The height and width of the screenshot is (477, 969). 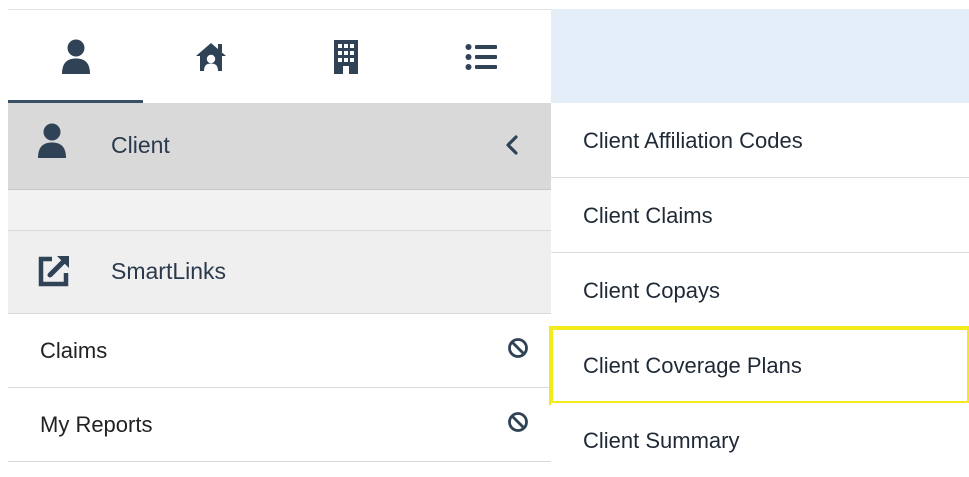 What do you see at coordinates (279, 425) in the screenshot?
I see `sidebar-item-my-reports: My Reports` at bounding box center [279, 425].